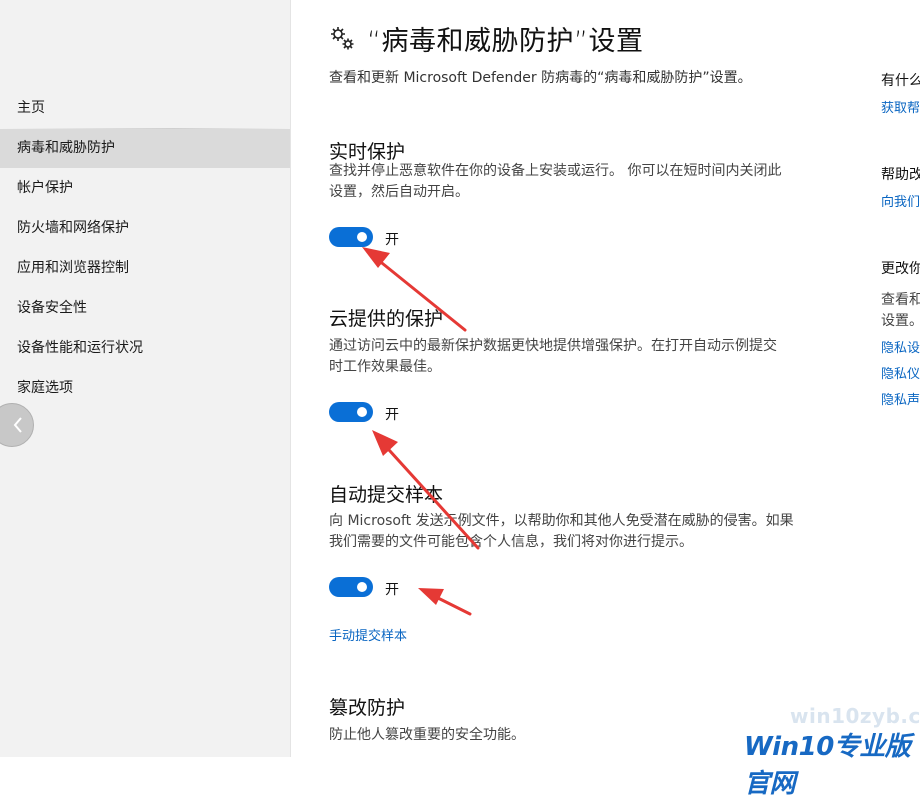 This screenshot has width=920, height=800. I want to click on annotation-arrows, so click(421, 431).